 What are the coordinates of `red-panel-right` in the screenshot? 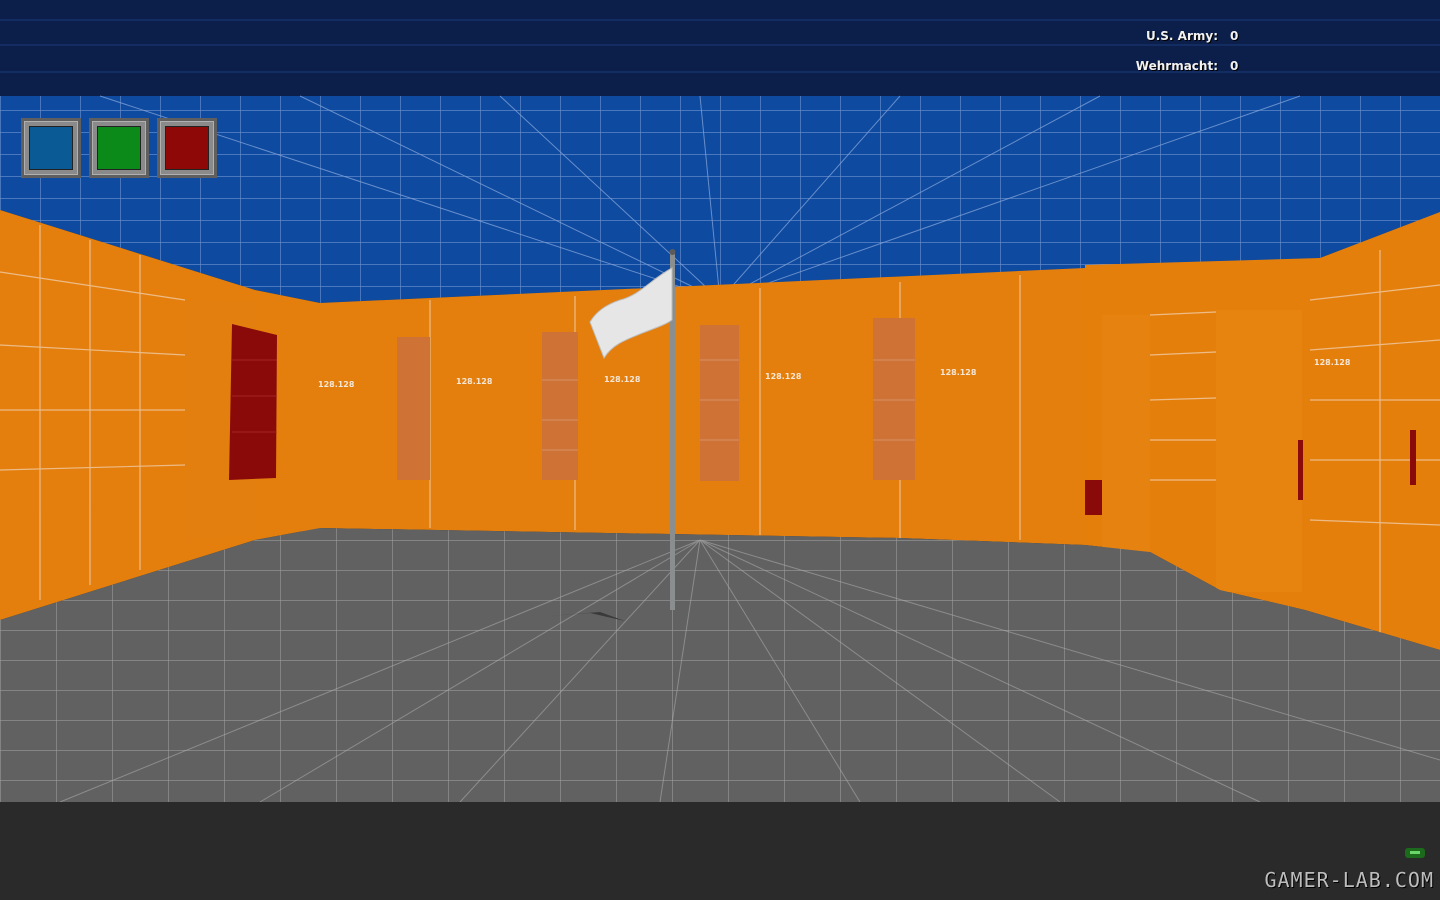 It's located at (1413, 457).